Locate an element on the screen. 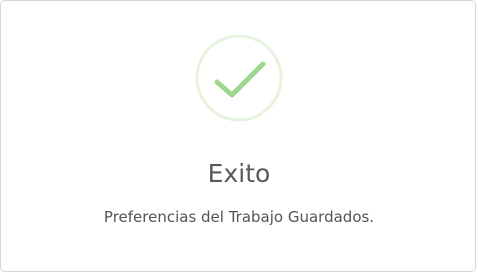 The width and height of the screenshot is (478, 272). check-icon is located at coordinates (239, 78).